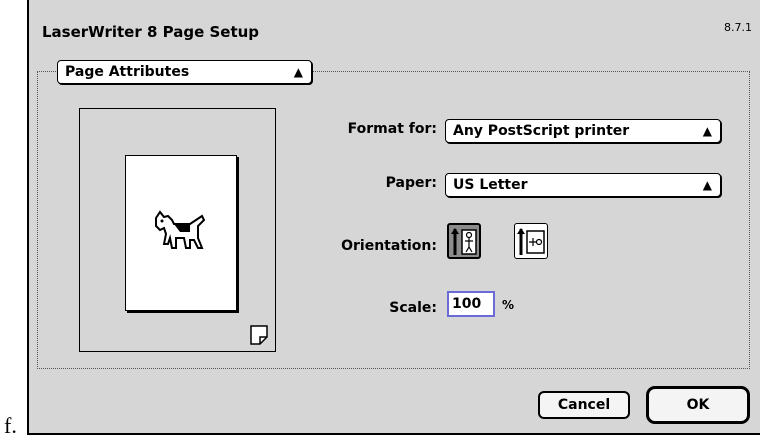  I want to click on page-corner-icon, so click(259, 335).